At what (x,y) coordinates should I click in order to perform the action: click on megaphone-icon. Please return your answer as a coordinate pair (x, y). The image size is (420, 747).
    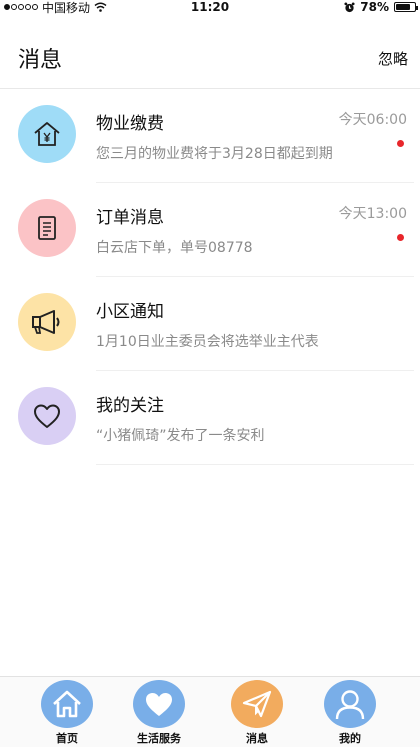
    Looking at the image, I should click on (47, 322).